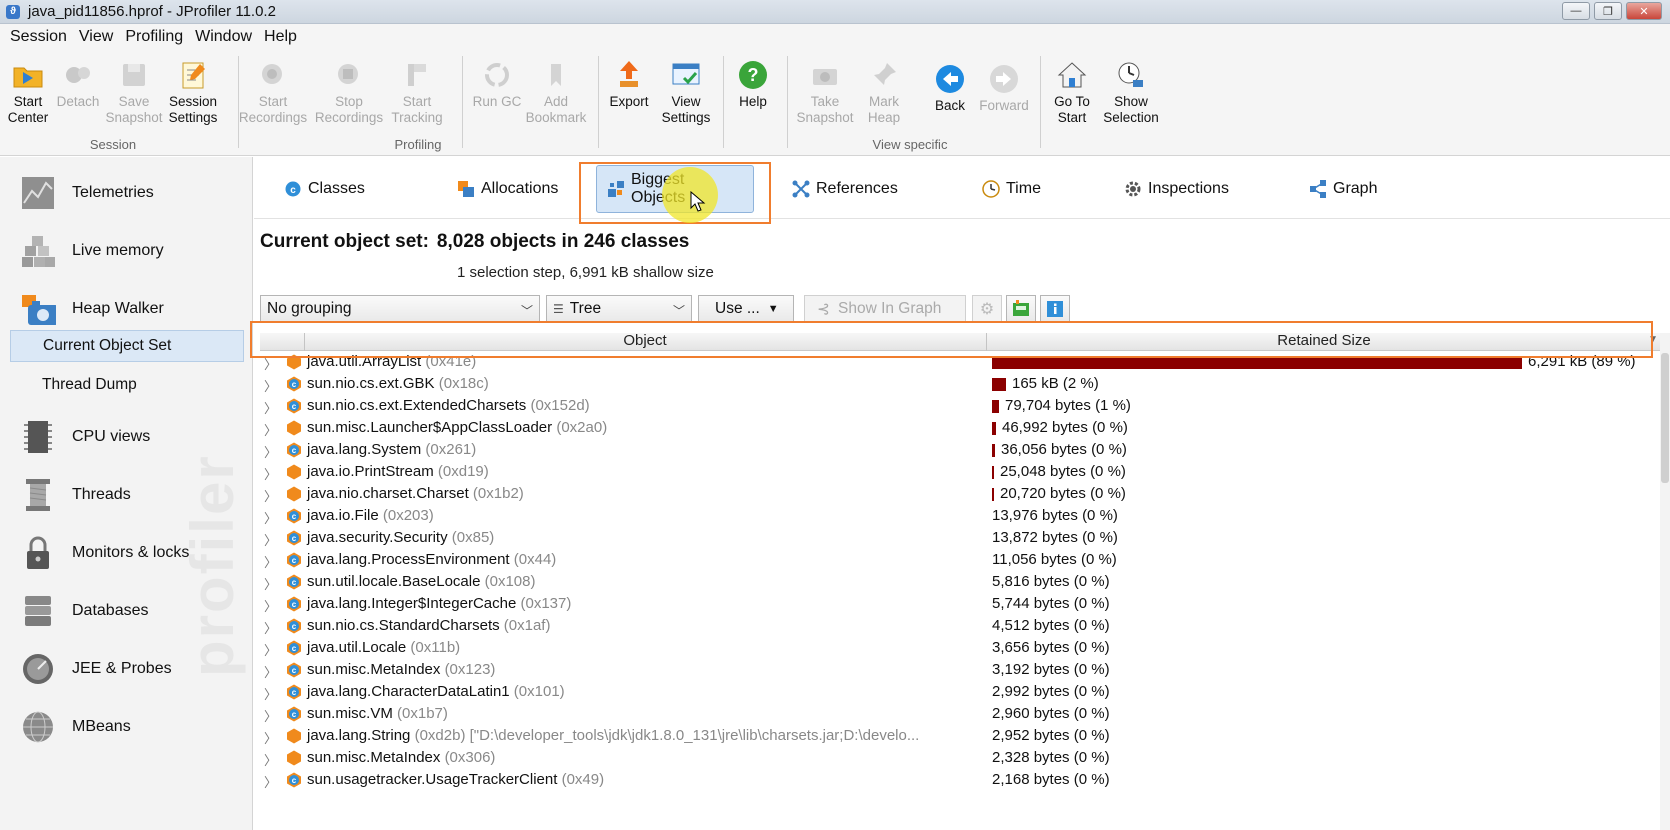 The width and height of the screenshot is (1670, 830). What do you see at coordinates (1011, 189) in the screenshot?
I see `tab-time: Time` at bounding box center [1011, 189].